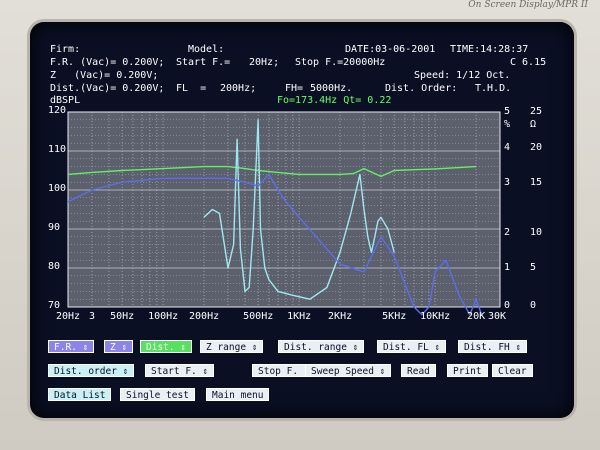  Describe the element at coordinates (68, 316) in the screenshot. I see `x-tick-label: 20Hz` at that location.